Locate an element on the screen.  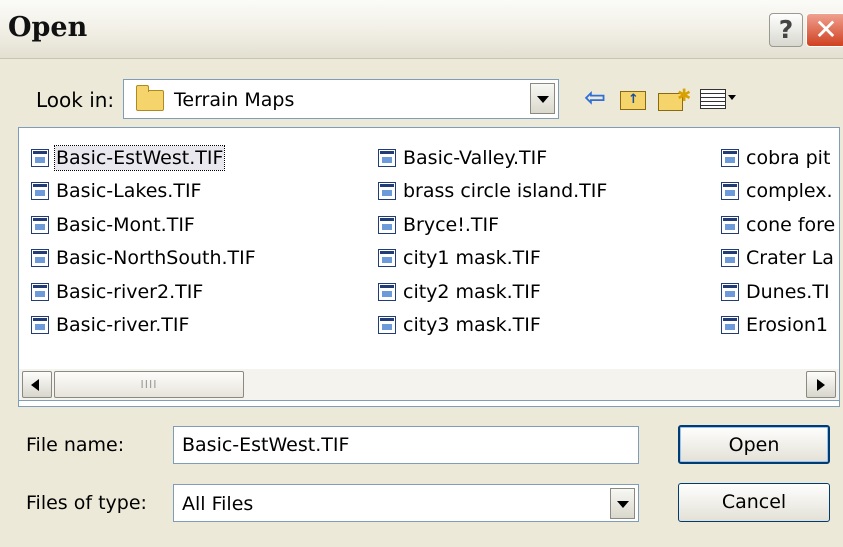
file-name: complex. is located at coordinates (789, 191).